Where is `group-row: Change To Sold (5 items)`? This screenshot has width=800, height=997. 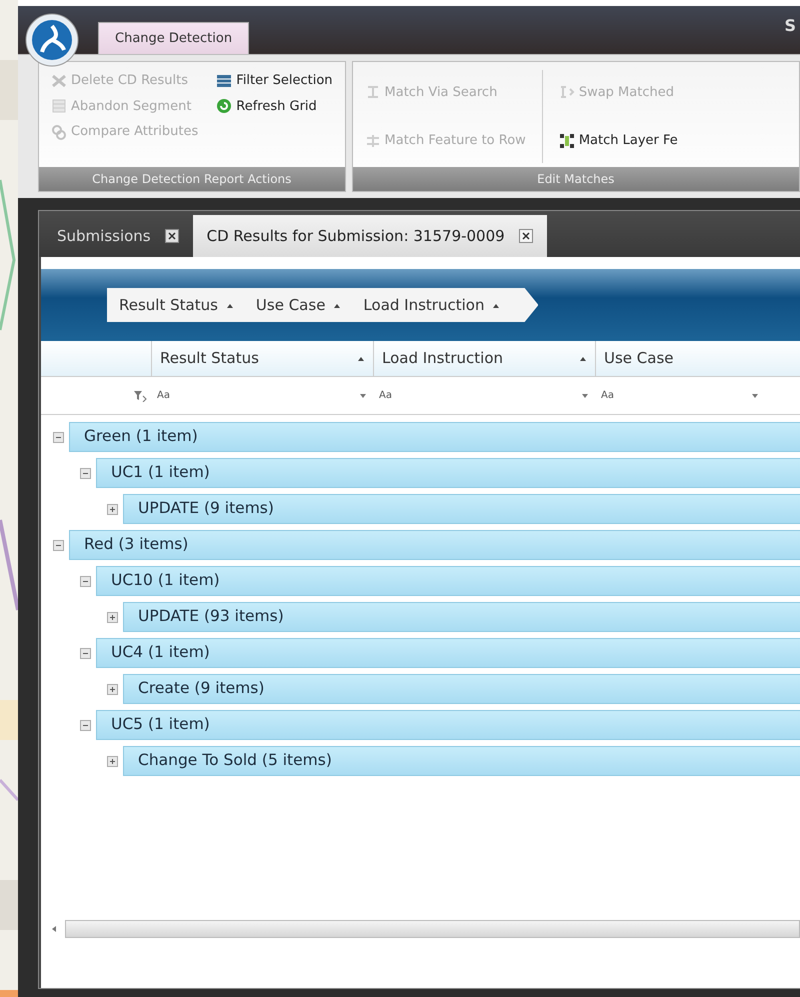 group-row: Change To Sold (5 items) is located at coordinates (461, 761).